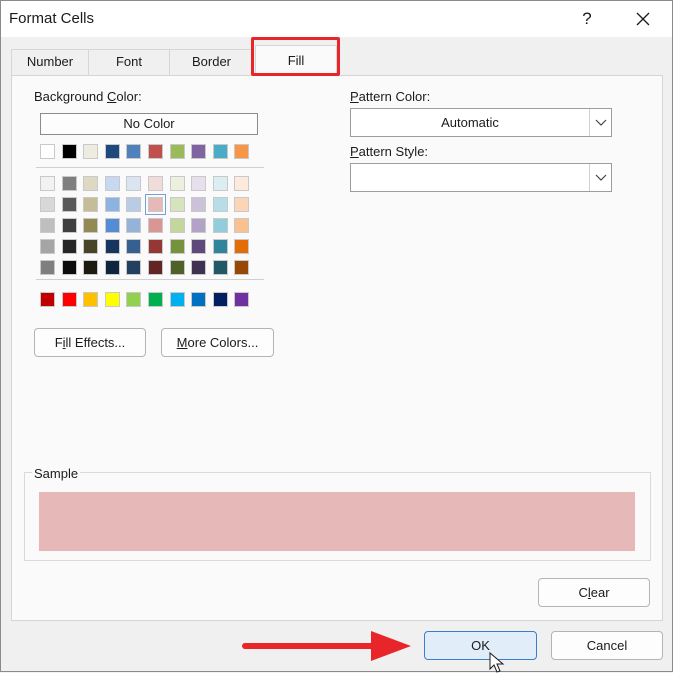 The image size is (673, 673). I want to click on pattern-style-dropdown-arrow, so click(600, 177).